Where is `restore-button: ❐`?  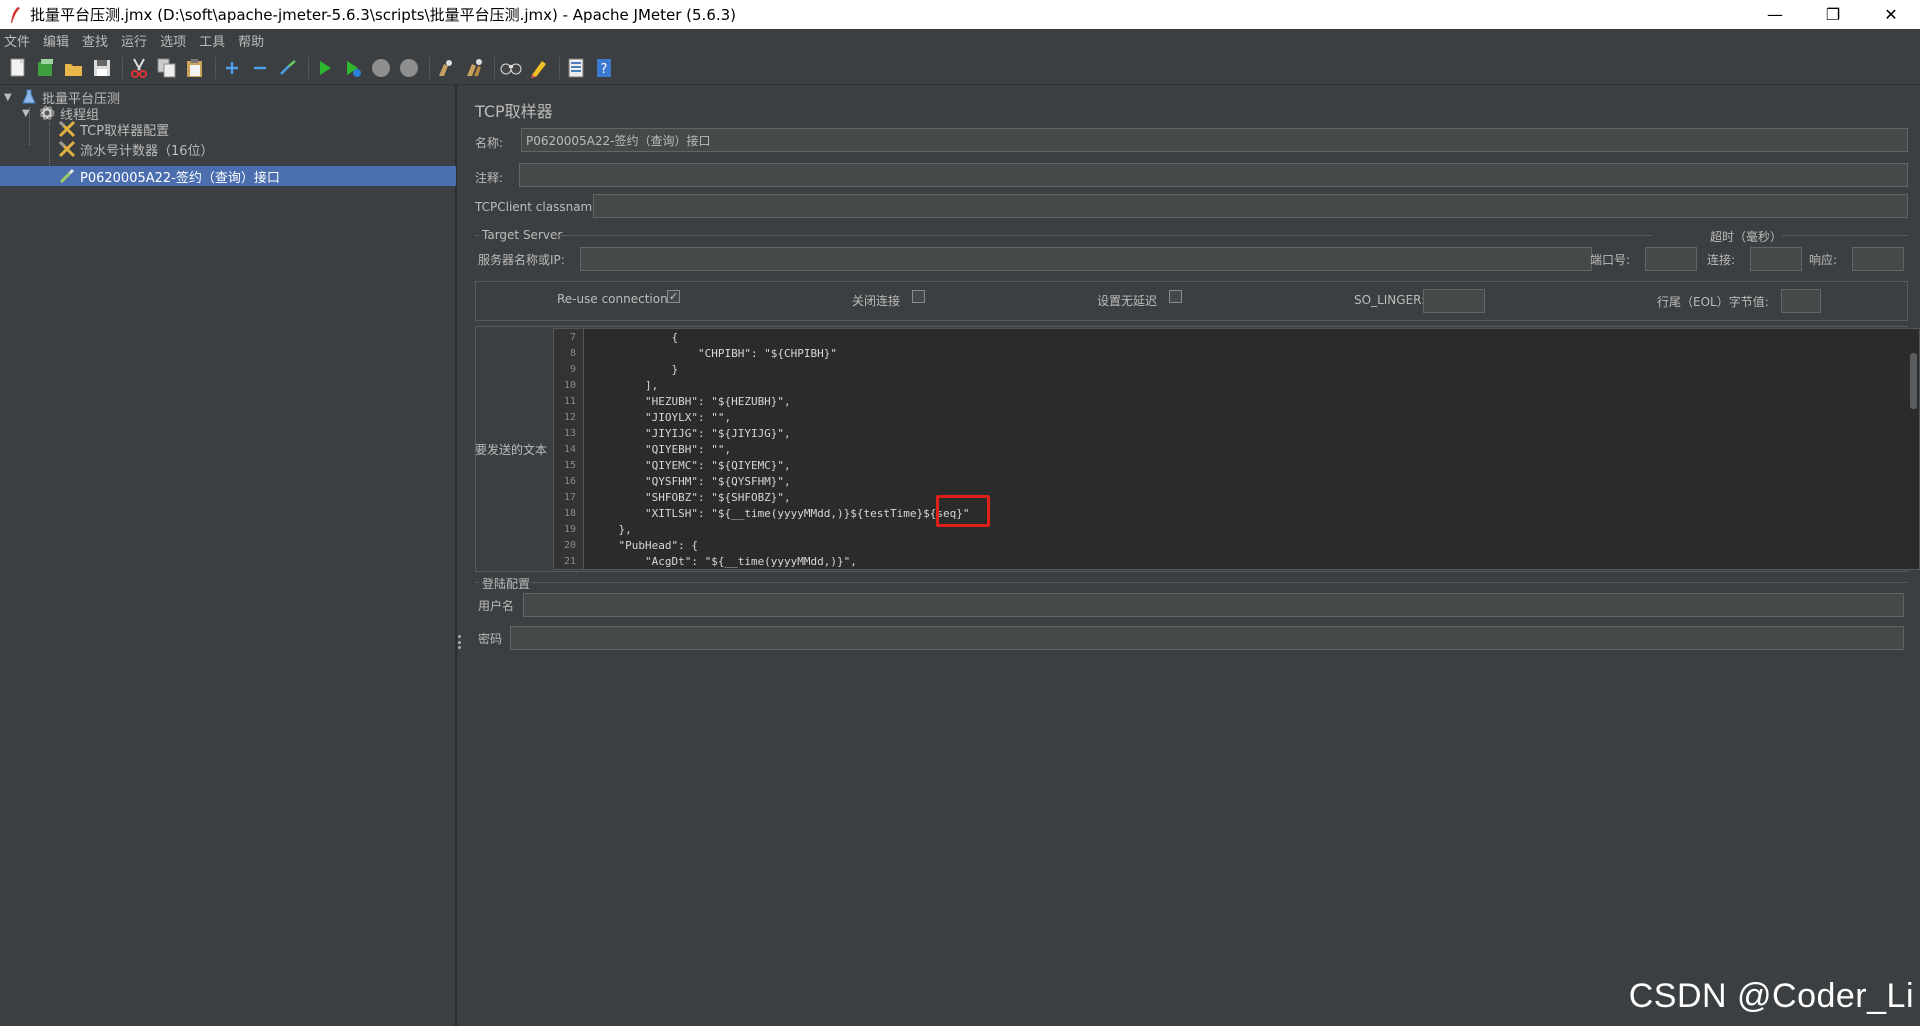
restore-button: ❐ is located at coordinates (1833, 14).